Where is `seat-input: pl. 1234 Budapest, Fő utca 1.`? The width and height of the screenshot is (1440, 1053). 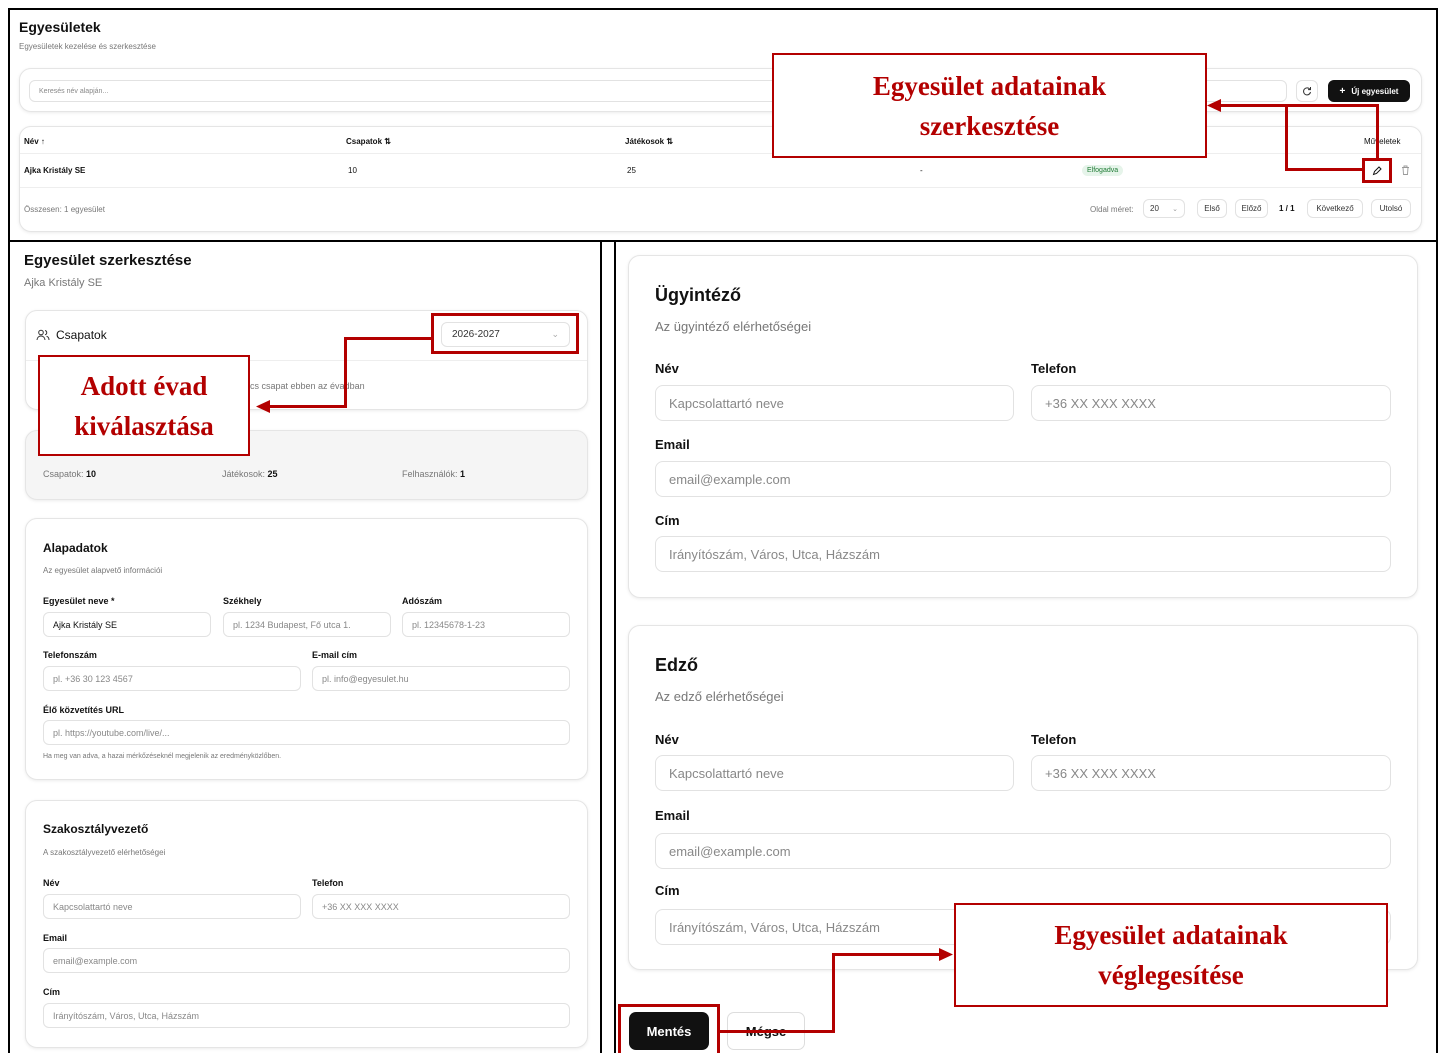 seat-input: pl. 1234 Budapest, Fő utca 1. is located at coordinates (307, 624).